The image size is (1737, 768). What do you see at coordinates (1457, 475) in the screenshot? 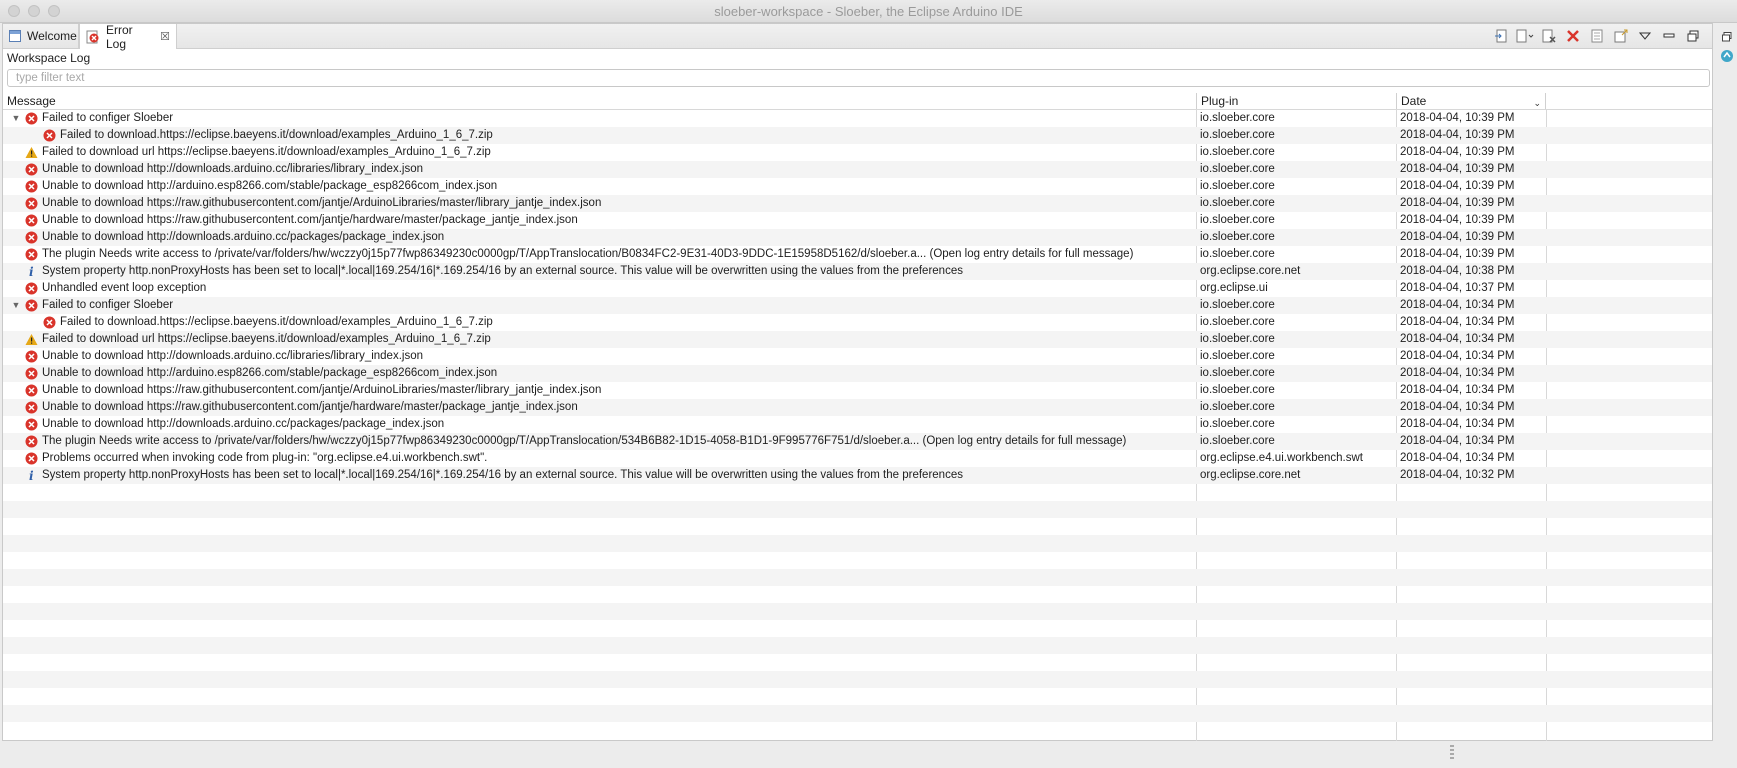
I see `date-cell: 2018-04-04, 10:32 PM` at bounding box center [1457, 475].